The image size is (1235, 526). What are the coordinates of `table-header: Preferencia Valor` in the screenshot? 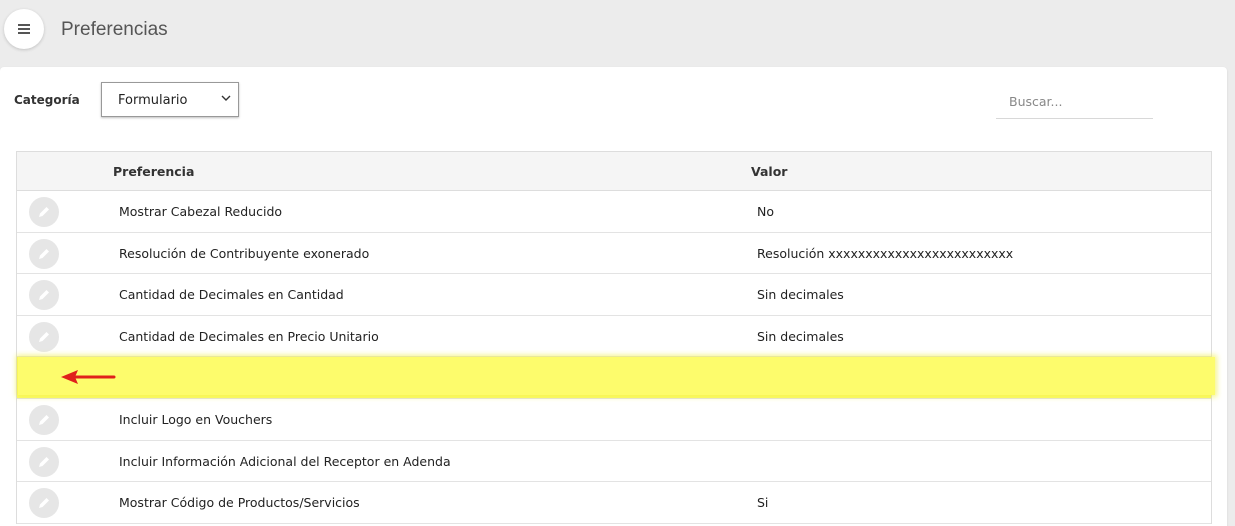 It's located at (614, 171).